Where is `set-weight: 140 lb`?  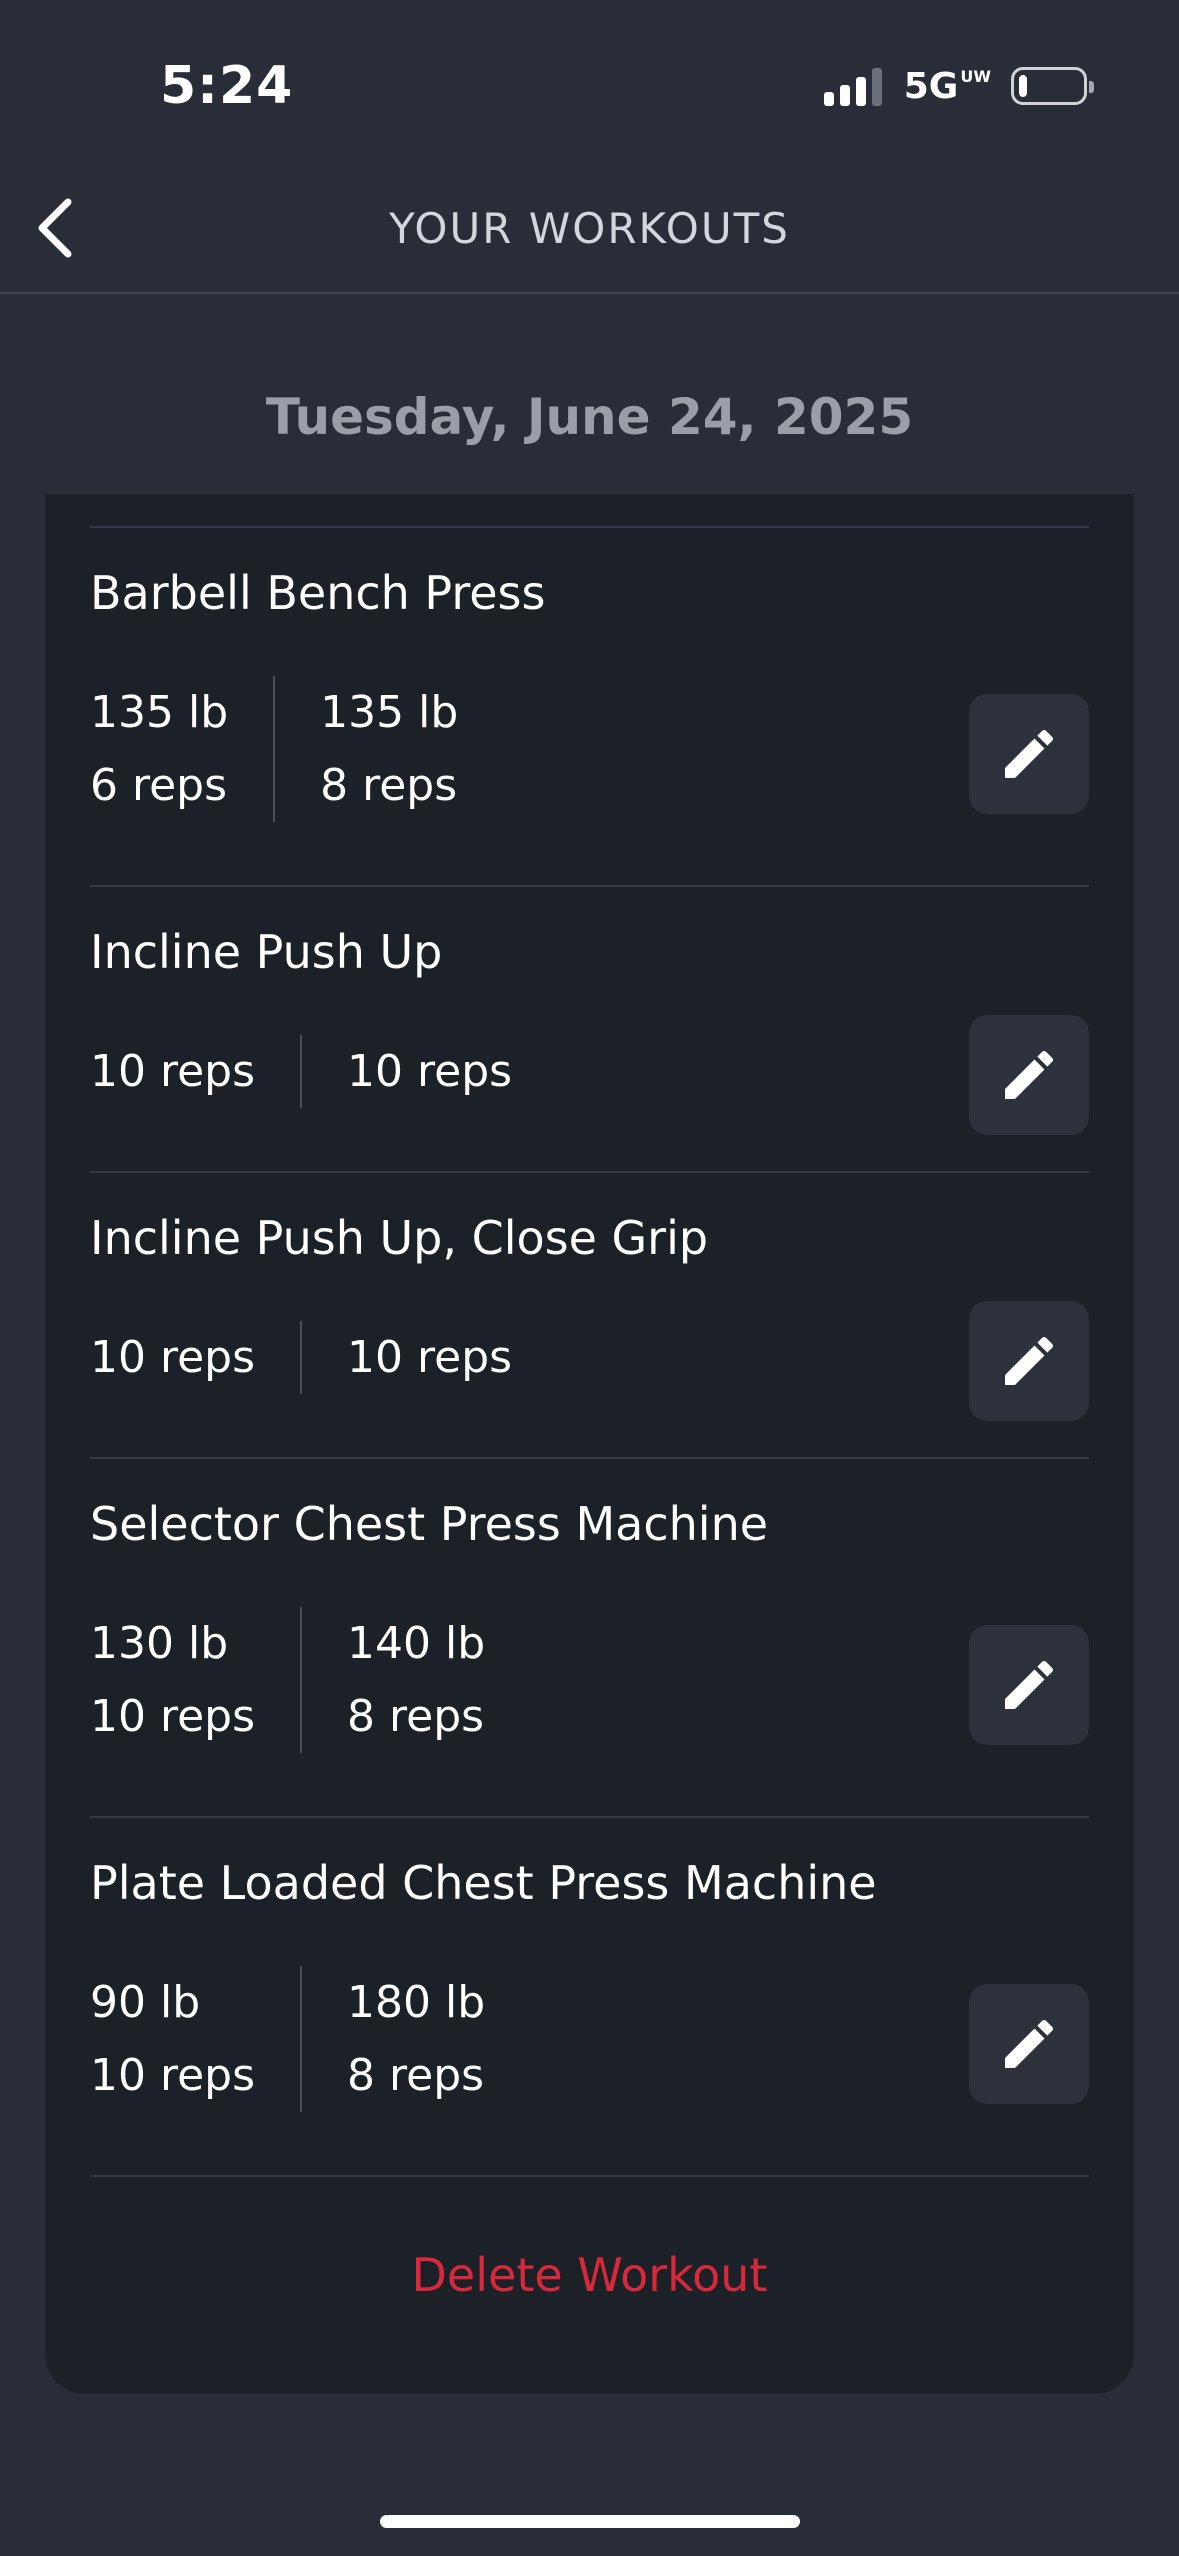
set-weight: 140 lb is located at coordinates (416, 1643).